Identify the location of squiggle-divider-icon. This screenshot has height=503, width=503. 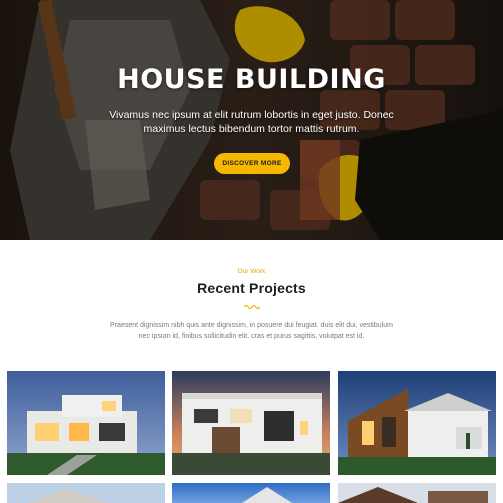
(252, 306).